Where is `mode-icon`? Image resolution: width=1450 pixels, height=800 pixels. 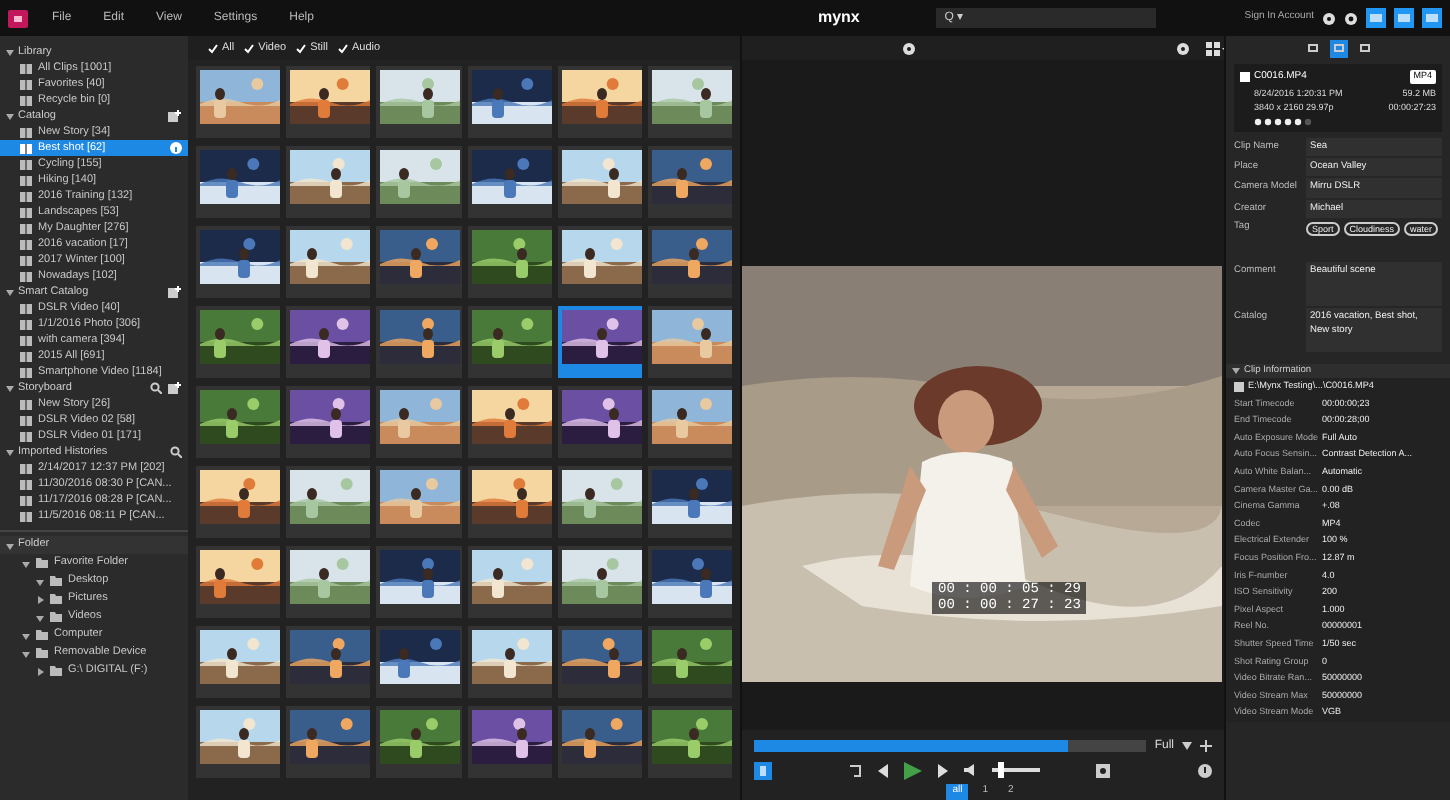
mode-icon is located at coordinates (763, 770).